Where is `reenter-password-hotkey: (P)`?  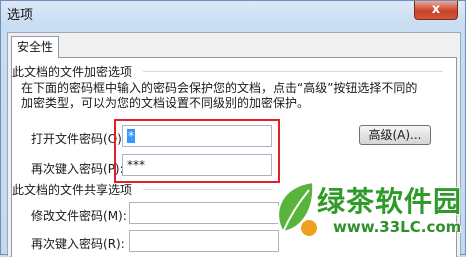 reenter-password-hotkey: (P) is located at coordinates (111, 169).